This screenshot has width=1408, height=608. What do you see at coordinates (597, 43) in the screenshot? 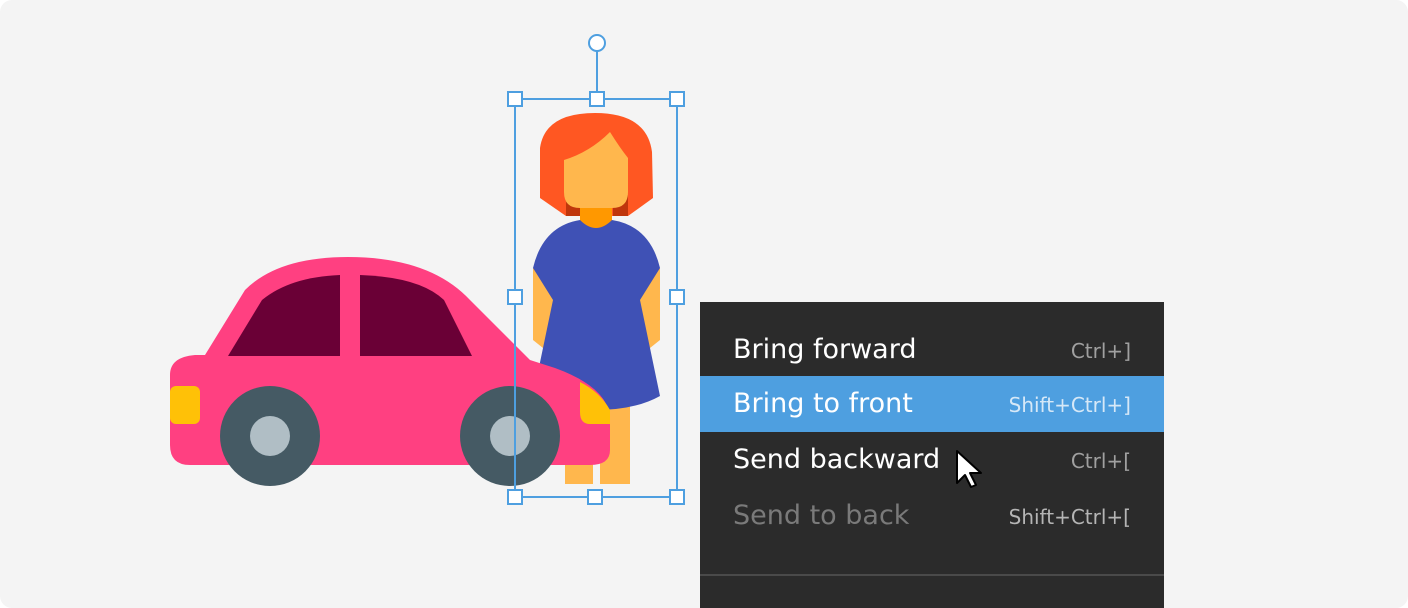
I see `rotation-handle` at bounding box center [597, 43].